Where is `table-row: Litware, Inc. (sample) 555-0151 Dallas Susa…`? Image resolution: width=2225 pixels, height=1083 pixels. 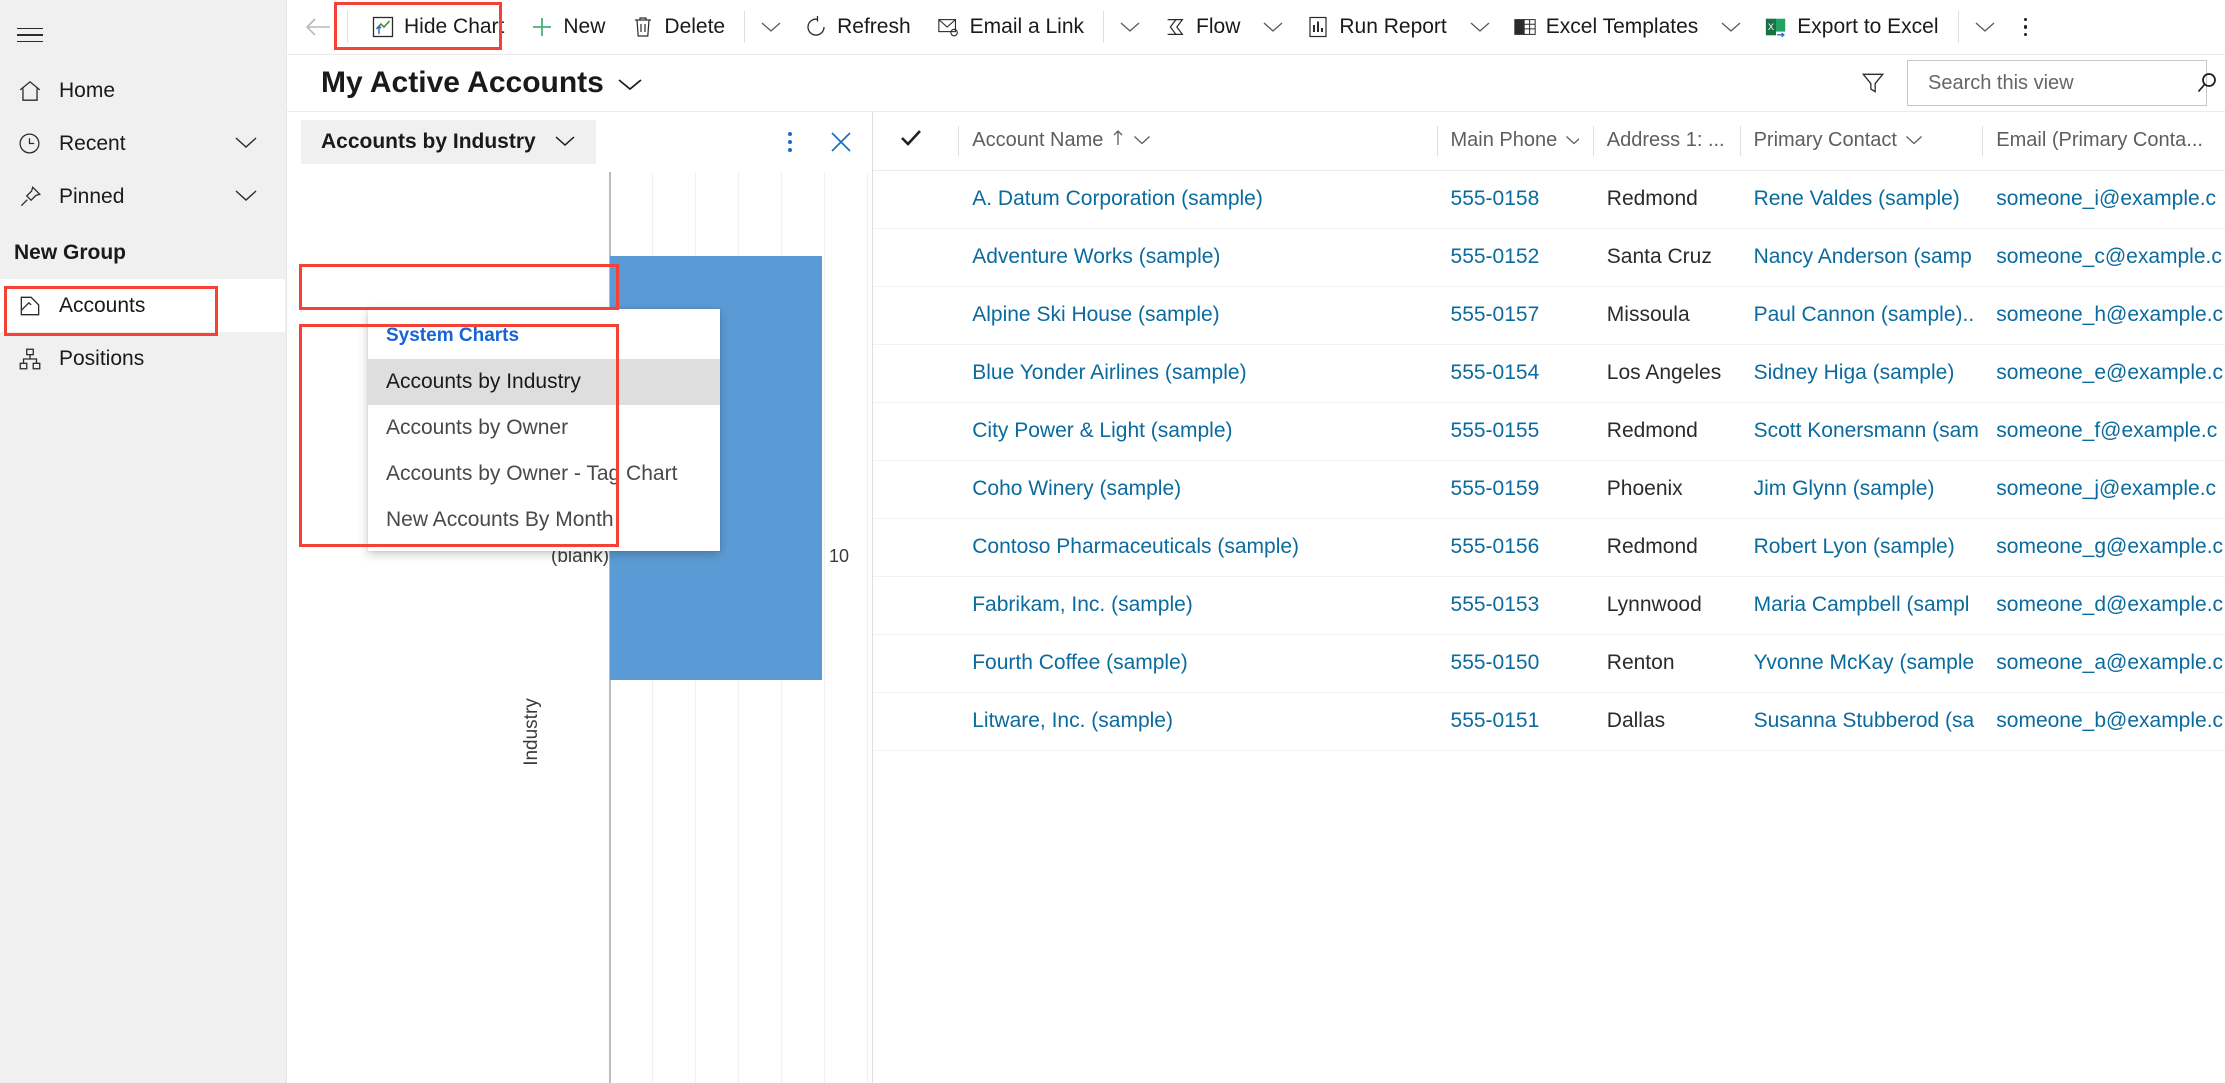
table-row: Litware, Inc. (sample) 555-0151 Dallas Susa… is located at coordinates (1549, 721).